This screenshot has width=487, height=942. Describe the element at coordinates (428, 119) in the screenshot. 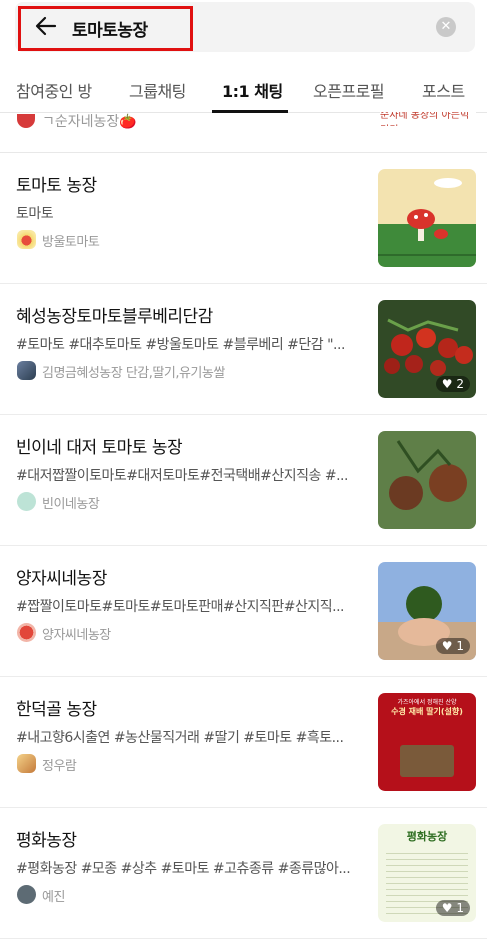

I see `thumbnail: 순자네 농장의 아는빅기키` at that location.